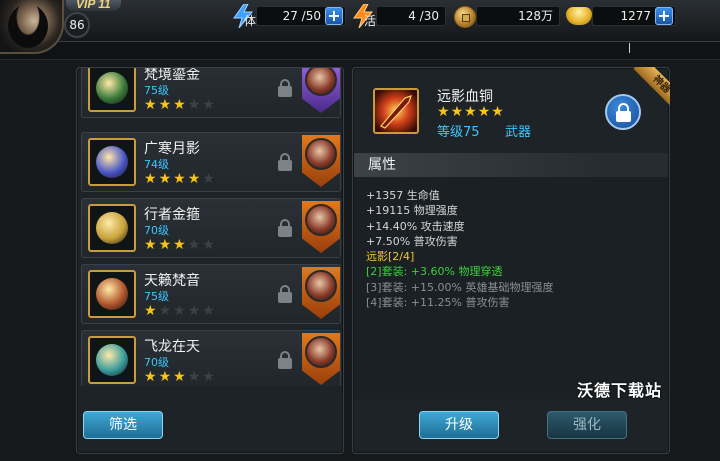  What do you see at coordinates (172, 347) in the screenshot?
I see `equipment-name: 飞龙在天` at bounding box center [172, 347].